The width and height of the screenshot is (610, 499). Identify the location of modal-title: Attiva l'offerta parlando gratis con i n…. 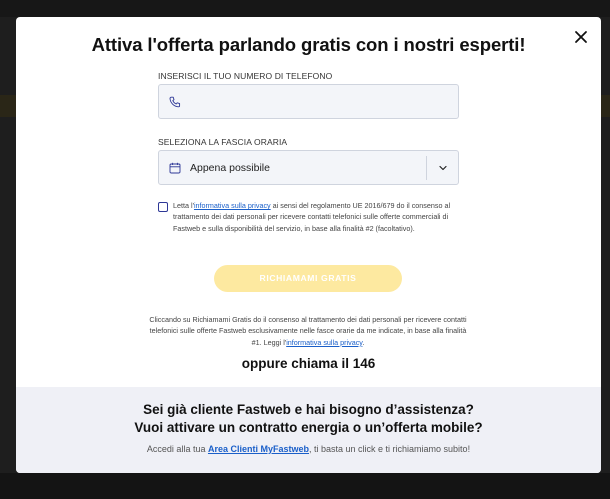
(308, 44).